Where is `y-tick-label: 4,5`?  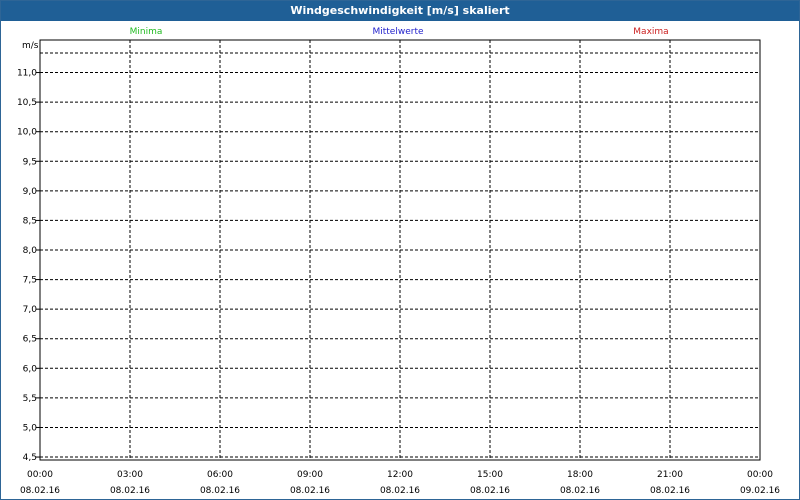 y-tick-label: 4,5 is located at coordinates (30, 458).